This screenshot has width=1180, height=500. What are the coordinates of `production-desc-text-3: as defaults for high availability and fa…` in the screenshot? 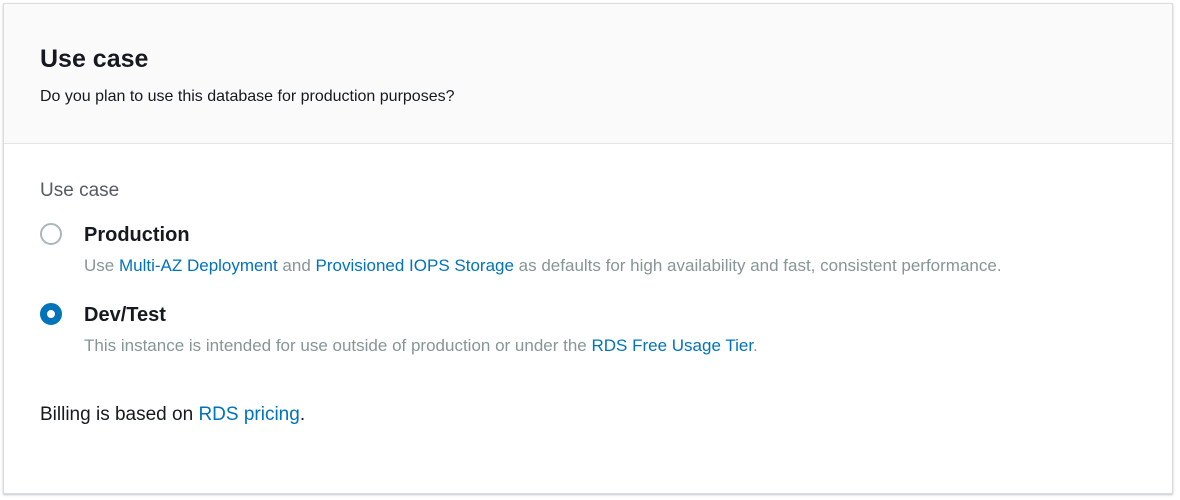 It's located at (757, 265).